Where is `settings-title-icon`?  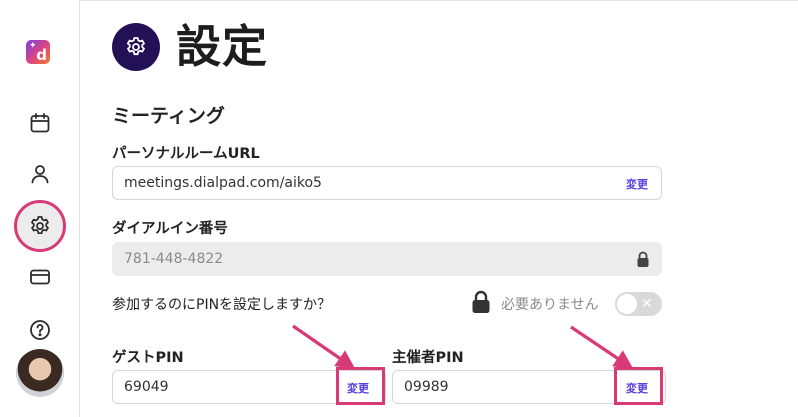
settings-title-icon is located at coordinates (136, 47).